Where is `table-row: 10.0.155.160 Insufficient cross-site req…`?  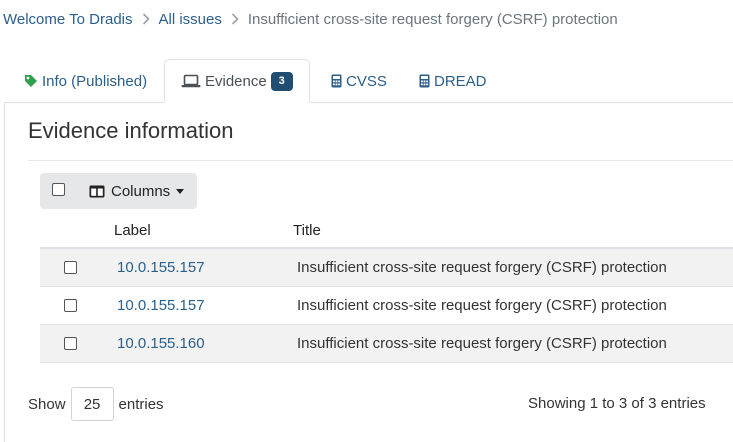 table-row: 10.0.155.160 Insufficient cross-site req… is located at coordinates (386, 344).